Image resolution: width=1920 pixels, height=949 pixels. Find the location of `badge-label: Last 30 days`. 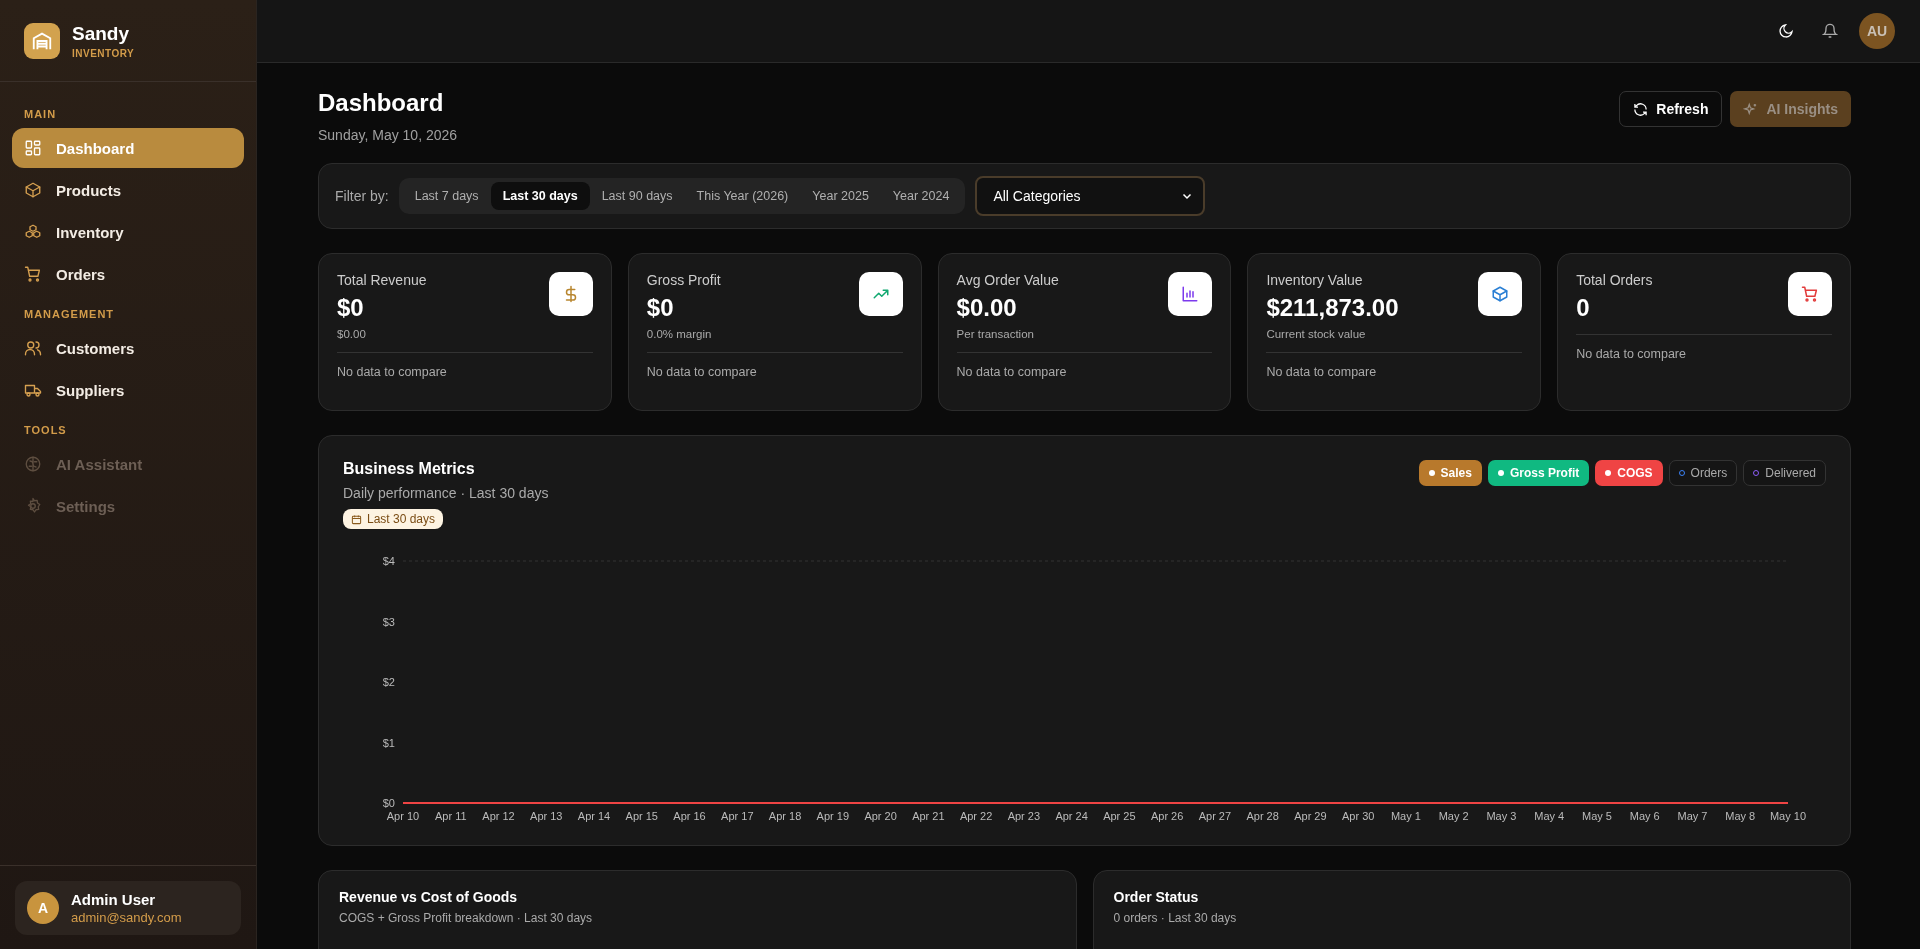

badge-label: Last 30 days is located at coordinates (401, 519).